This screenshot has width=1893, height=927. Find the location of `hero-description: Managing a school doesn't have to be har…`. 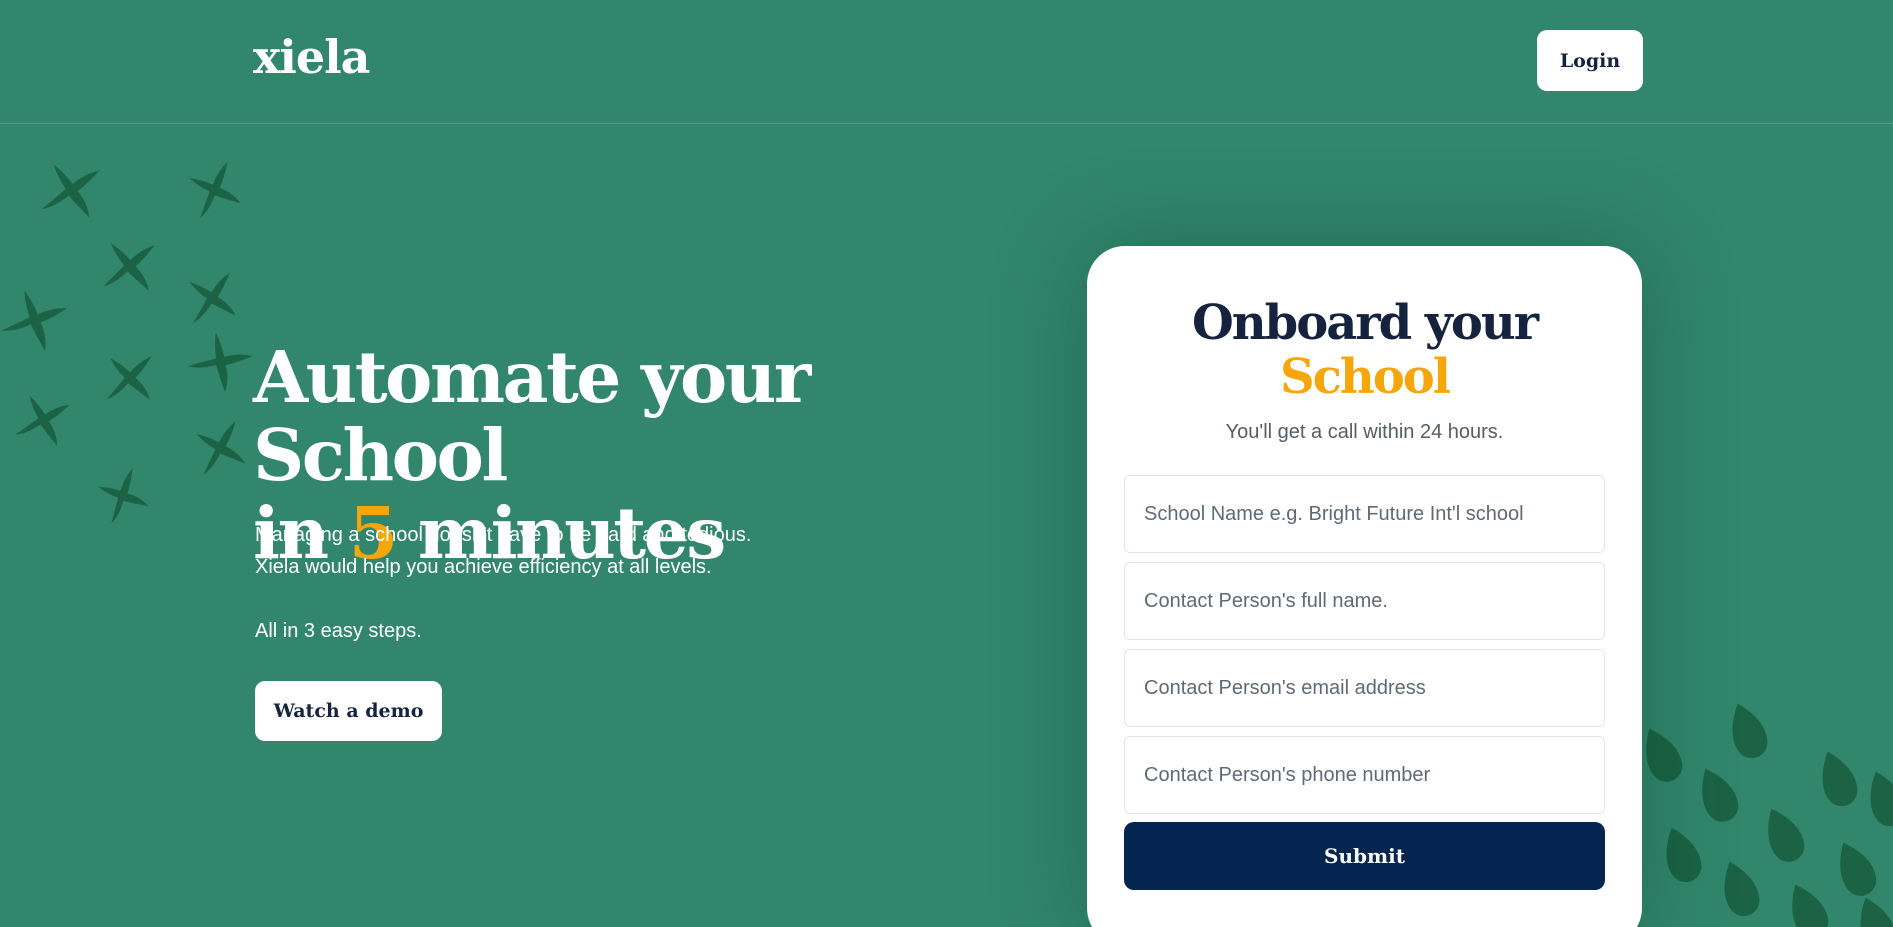

hero-description: Managing a school doesn't have to be har… is located at coordinates (565, 551).